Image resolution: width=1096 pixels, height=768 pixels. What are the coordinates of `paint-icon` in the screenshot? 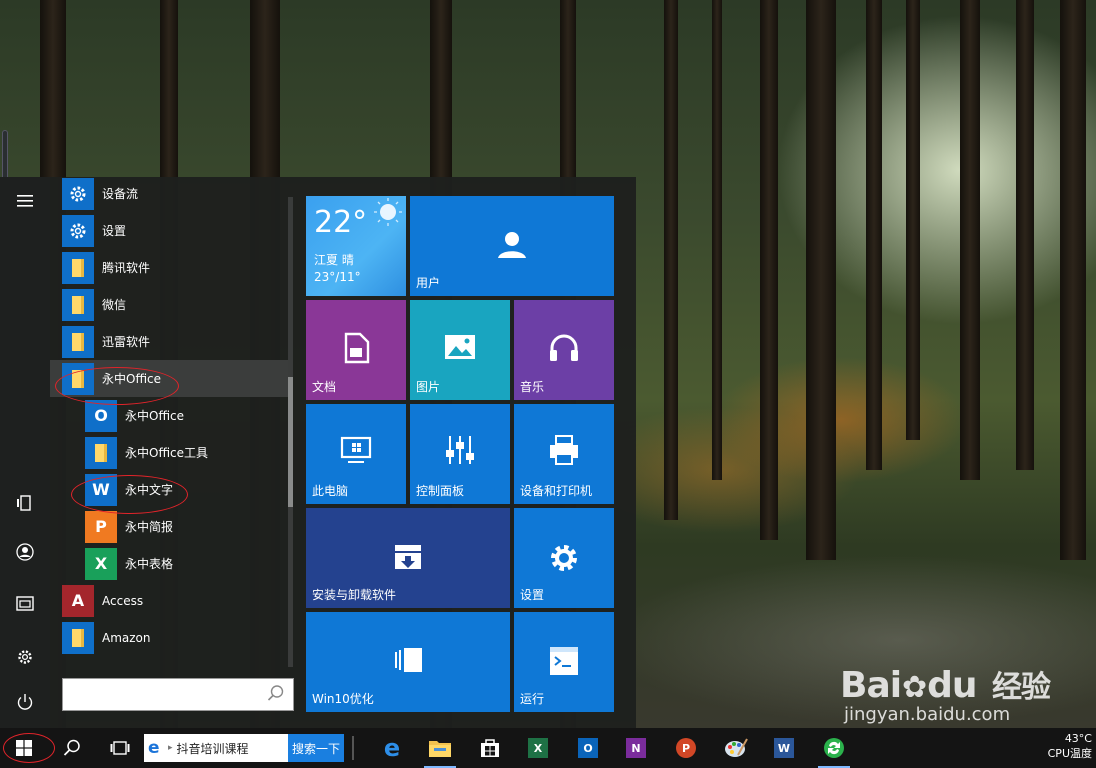 It's located at (736, 748).